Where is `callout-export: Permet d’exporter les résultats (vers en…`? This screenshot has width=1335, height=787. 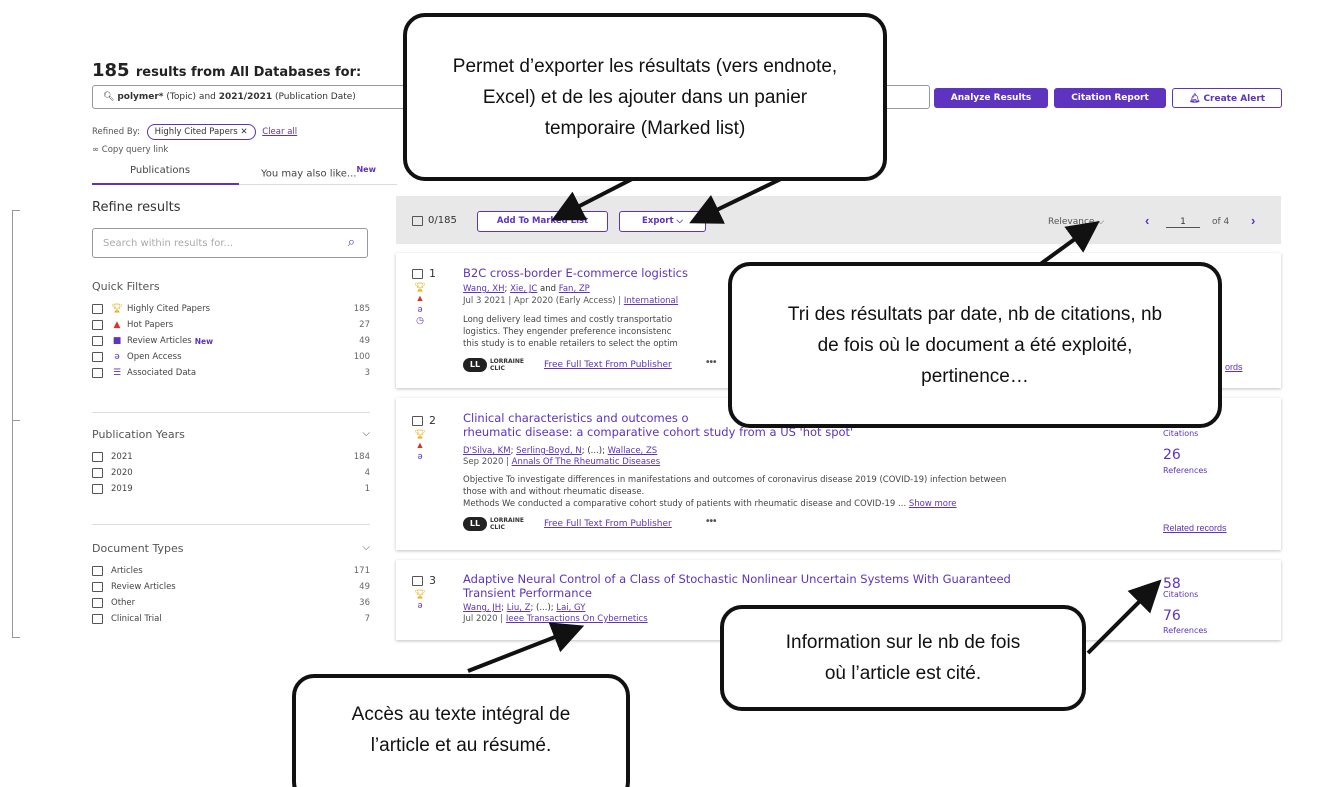
callout-export: Permet d’exporter les résultats (vers en… is located at coordinates (645, 97).